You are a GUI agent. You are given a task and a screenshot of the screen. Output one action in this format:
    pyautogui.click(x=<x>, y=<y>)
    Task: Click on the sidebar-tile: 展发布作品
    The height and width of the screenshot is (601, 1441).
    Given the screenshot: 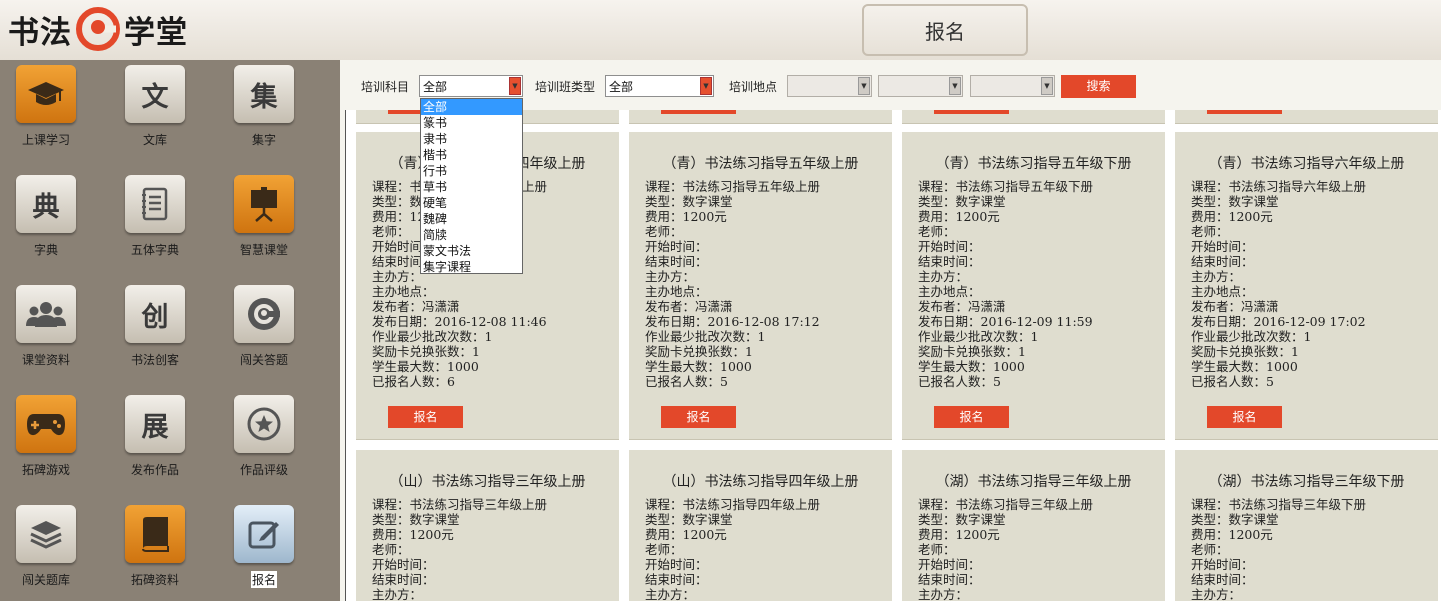 What is the action you would take?
    pyautogui.click(x=155, y=436)
    